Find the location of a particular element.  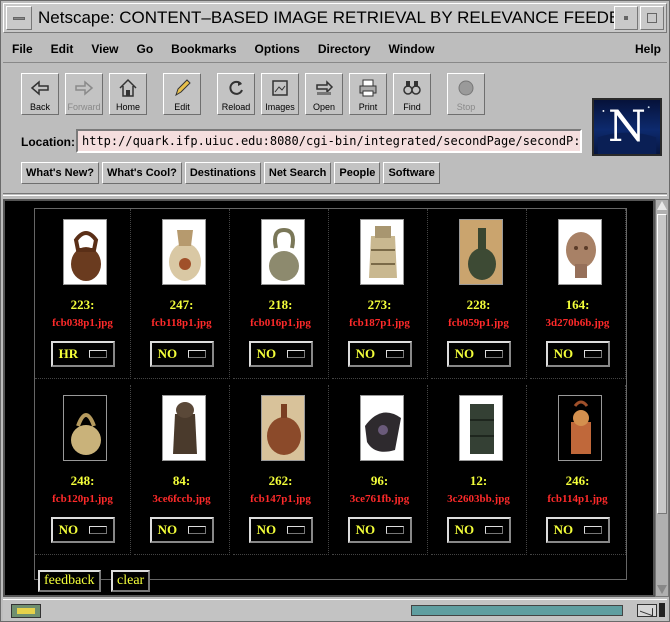

menu-window: Window is located at coordinates (412, 49).